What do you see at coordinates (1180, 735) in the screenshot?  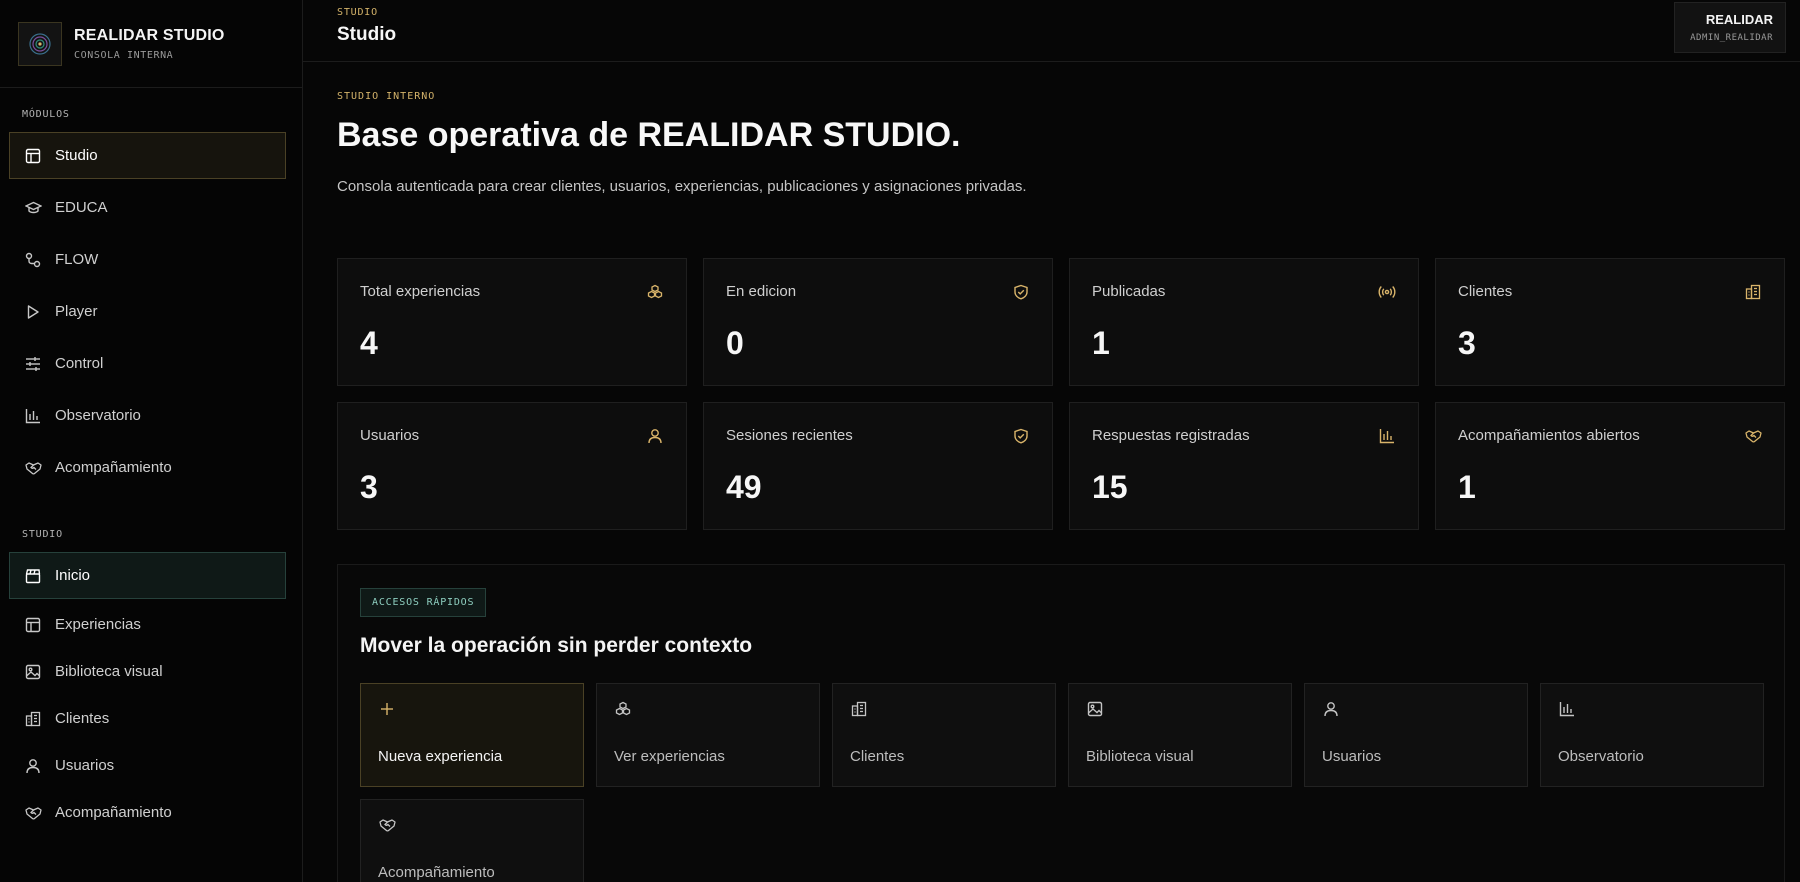 I see `visual-library-tile-button: Biblioteca visual` at bounding box center [1180, 735].